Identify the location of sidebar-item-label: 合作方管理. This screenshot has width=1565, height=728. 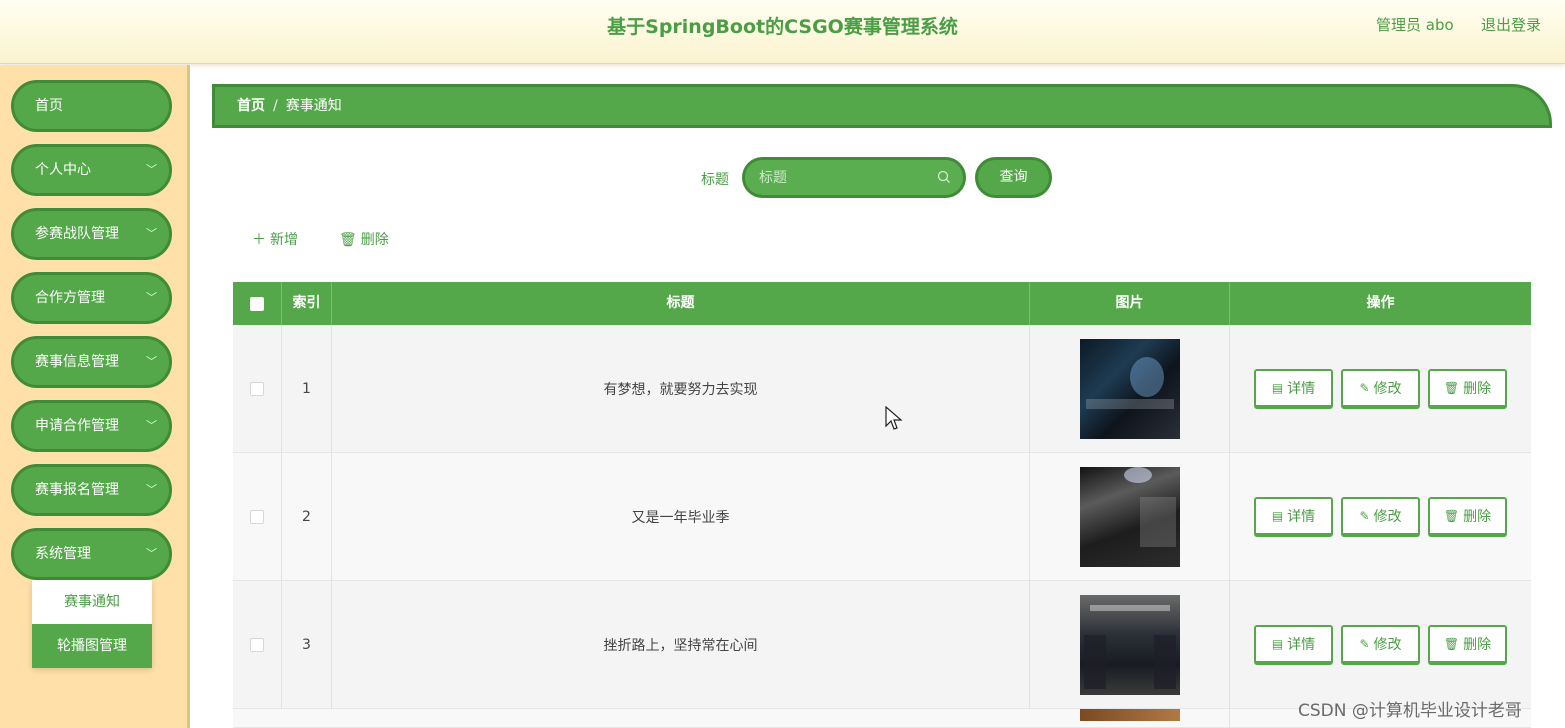
(70, 298).